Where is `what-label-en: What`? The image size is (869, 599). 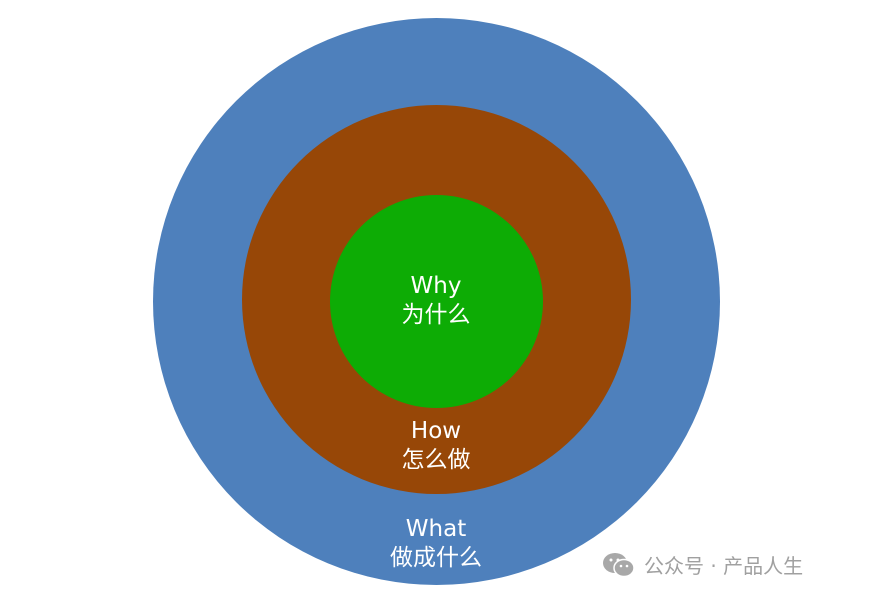 what-label-en: What is located at coordinates (436, 529).